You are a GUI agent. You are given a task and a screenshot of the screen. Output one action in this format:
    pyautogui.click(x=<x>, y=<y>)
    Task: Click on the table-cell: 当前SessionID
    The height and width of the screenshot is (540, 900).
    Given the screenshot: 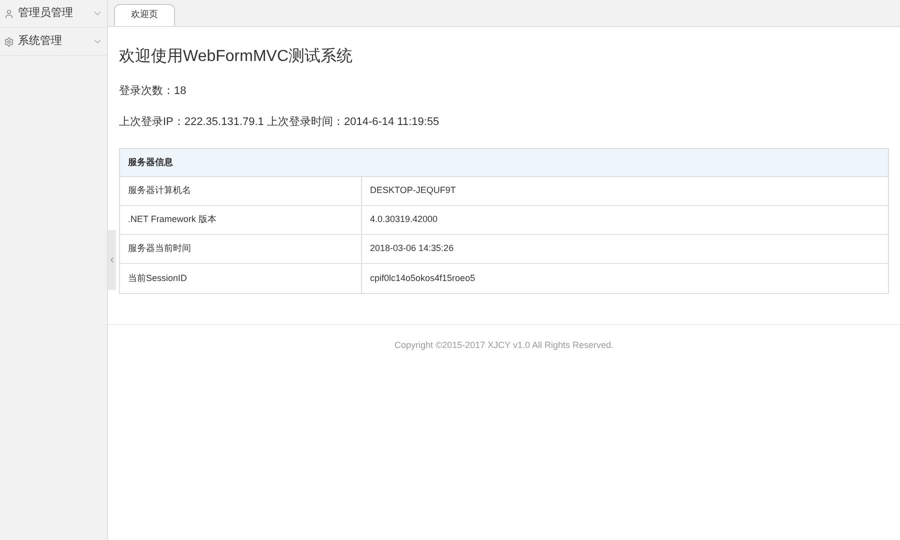 What is the action you would take?
    pyautogui.click(x=241, y=278)
    